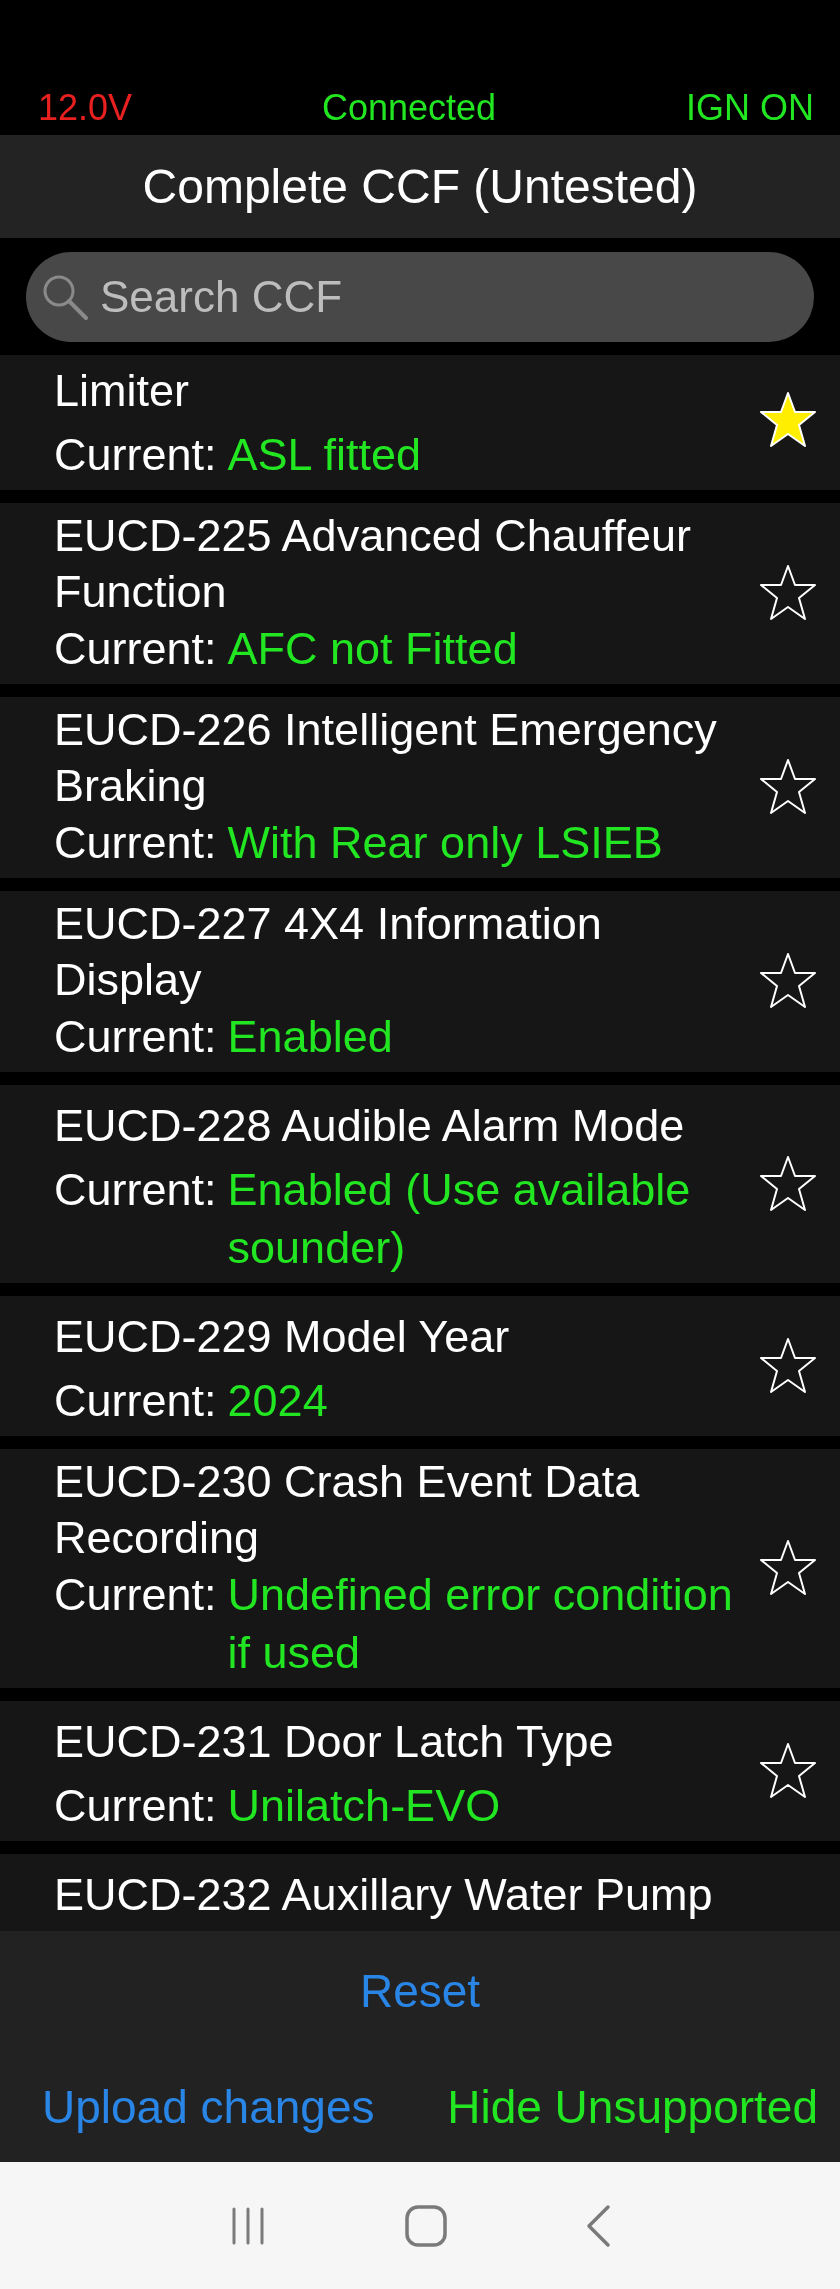 The height and width of the screenshot is (2289, 840). I want to click on hide-unsupported-button: Hide Unsupported, so click(632, 2106).